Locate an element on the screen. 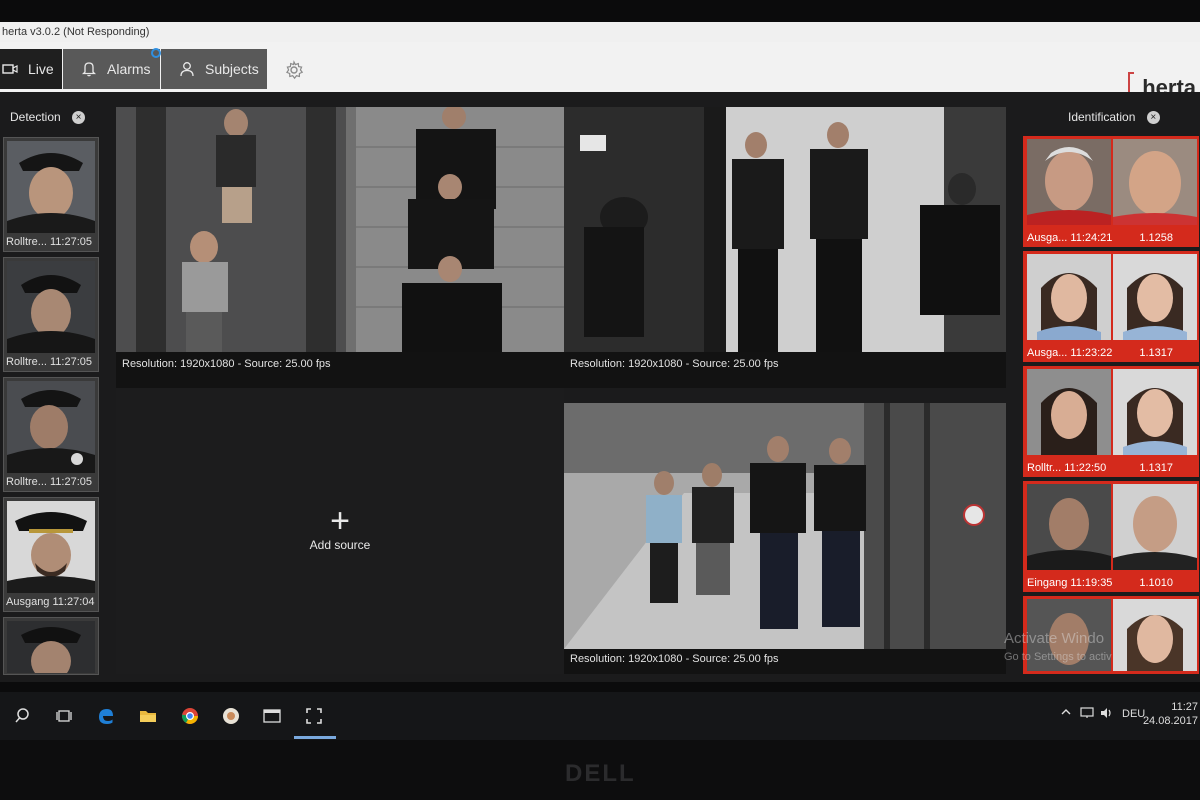 The image size is (1200, 800). detection-title: Detection is located at coordinates (35, 117).